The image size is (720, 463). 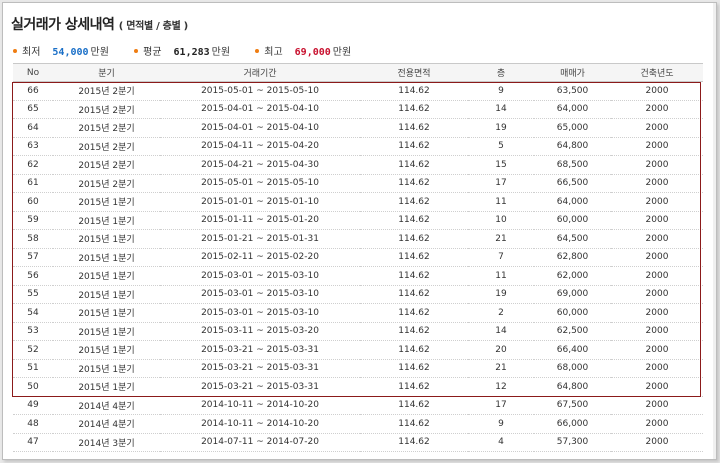 I want to click on summary-max-unit: 만원, so click(x=342, y=52).